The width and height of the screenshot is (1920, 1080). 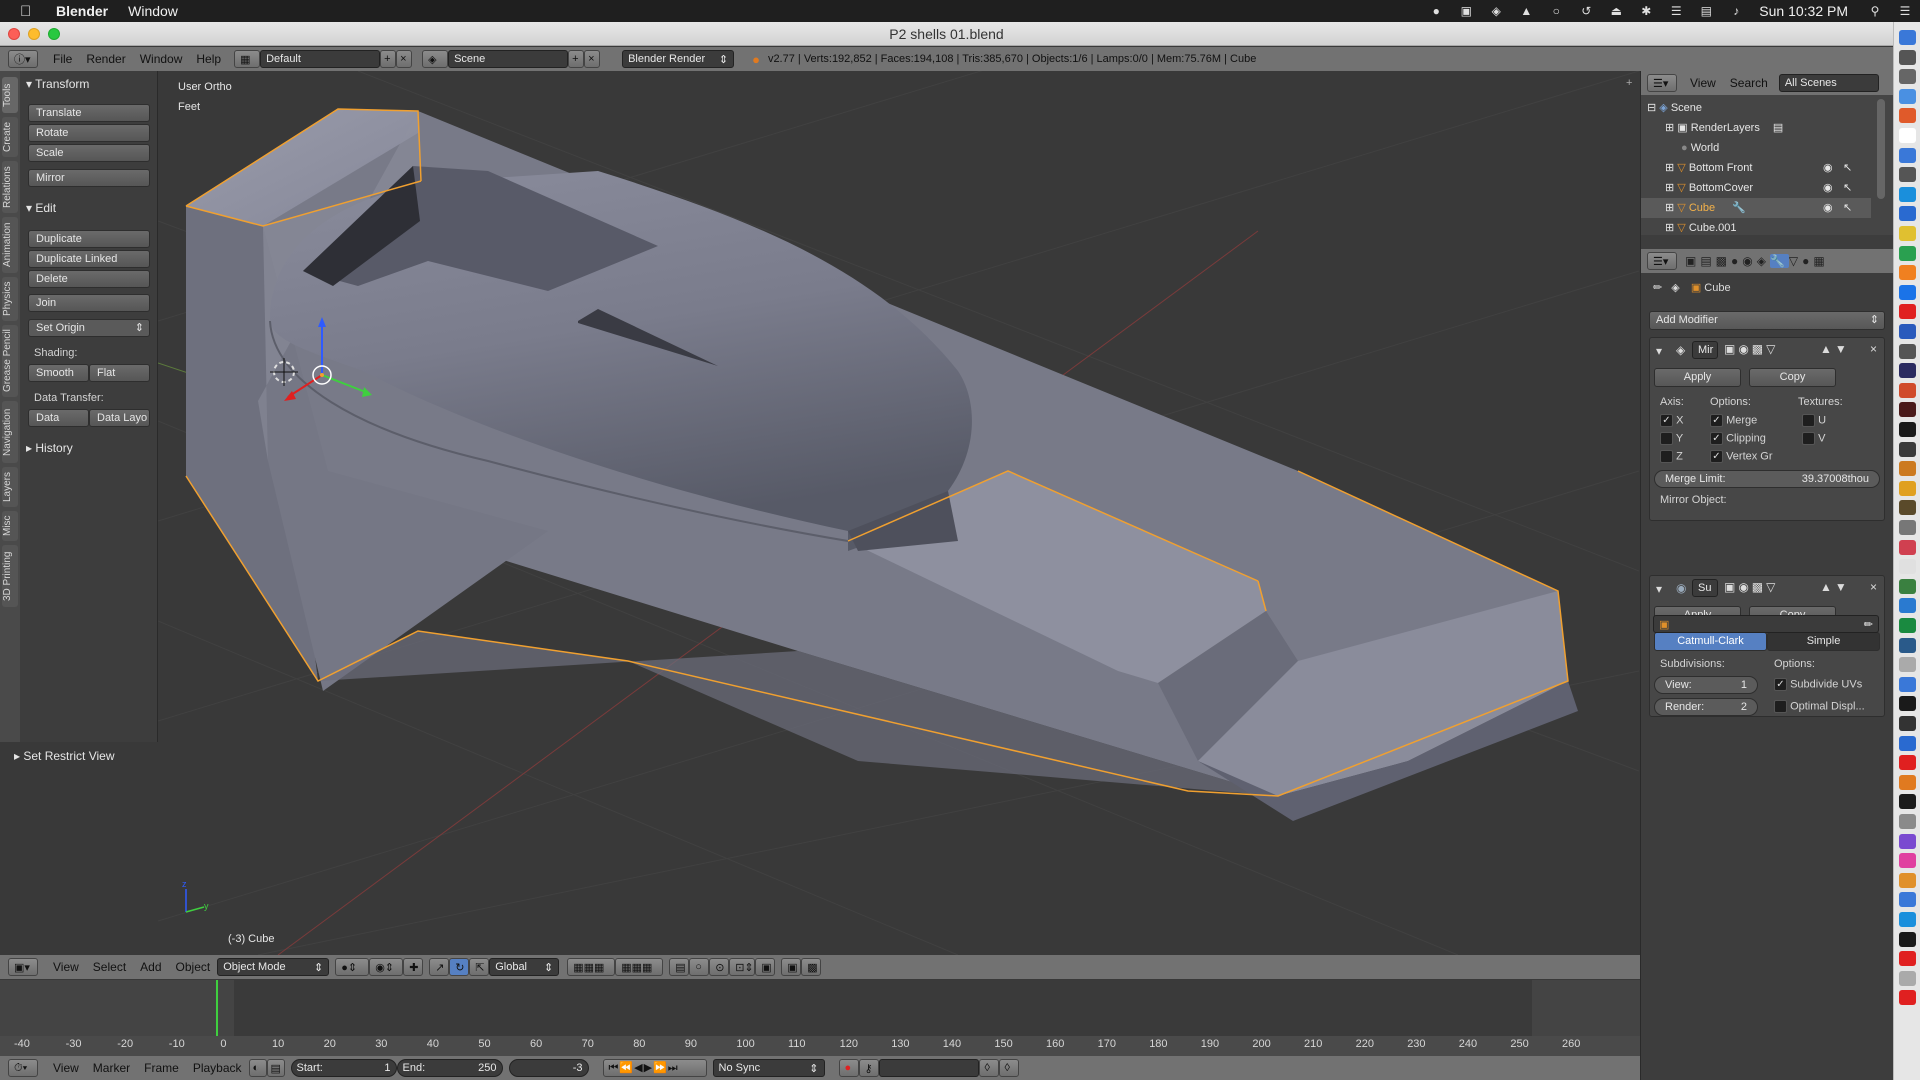 I want to click on snap-target-icon: ▣, so click(x=765, y=967).